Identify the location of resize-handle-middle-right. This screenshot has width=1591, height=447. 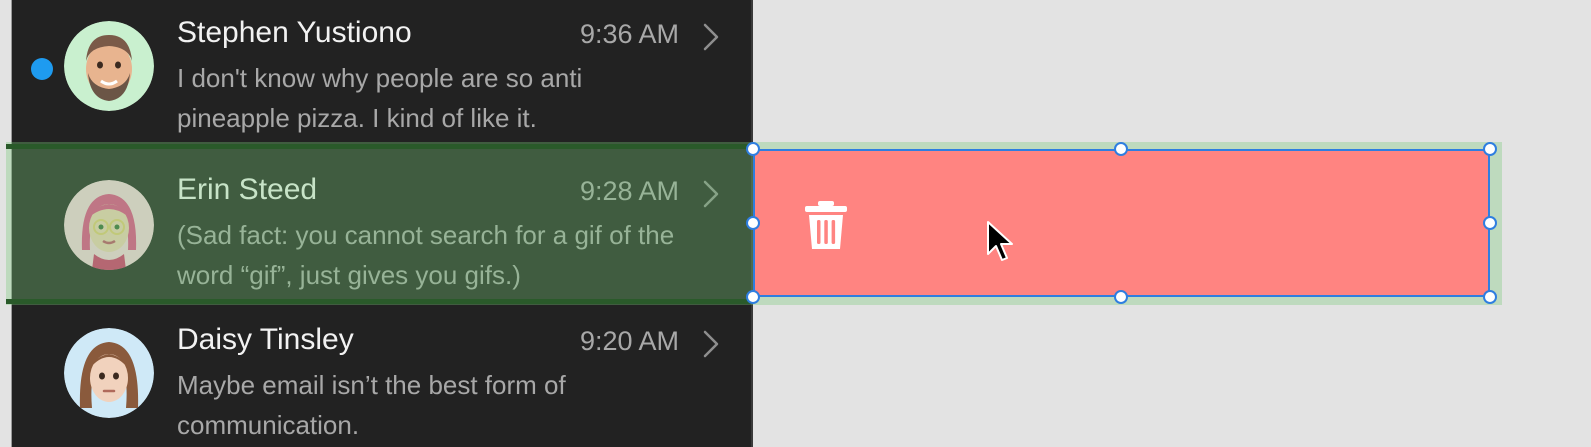
(1490, 223).